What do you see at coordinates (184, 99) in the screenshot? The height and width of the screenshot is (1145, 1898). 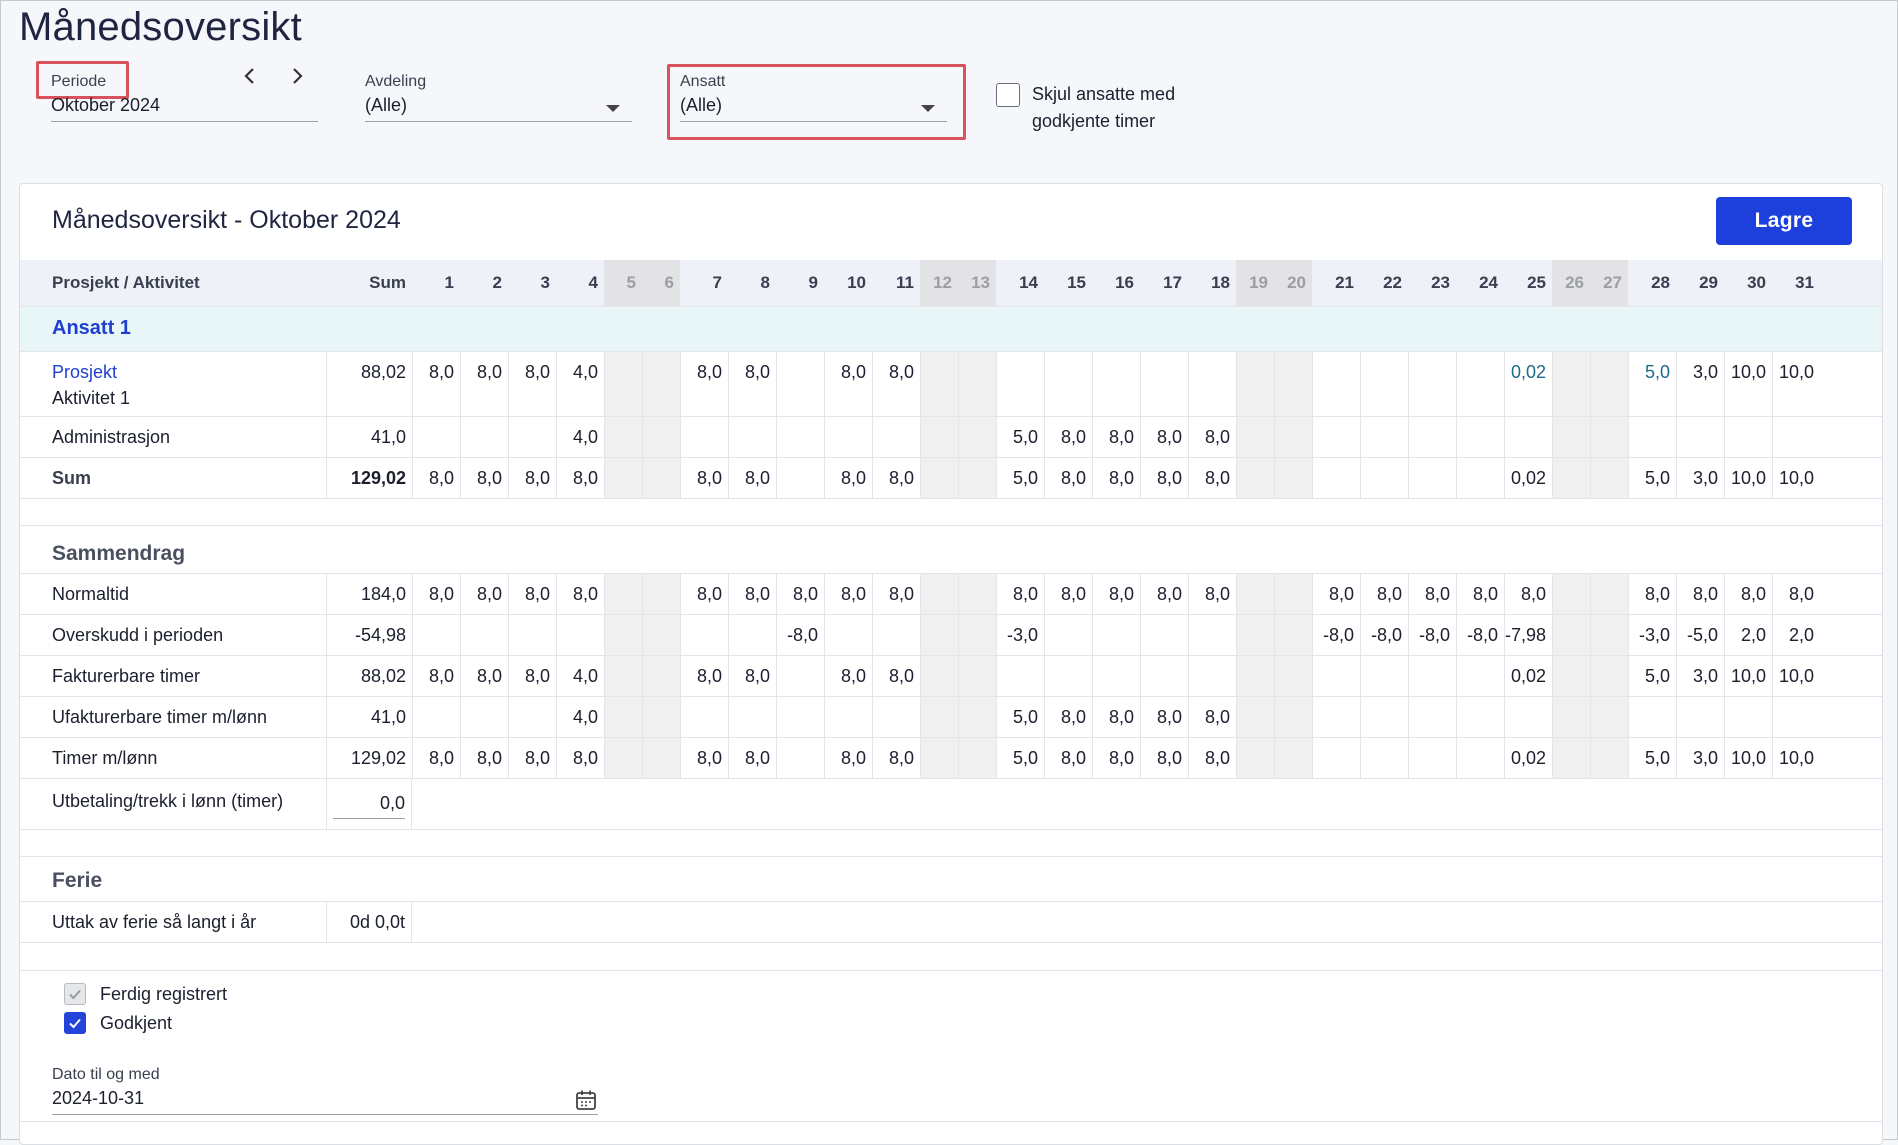 I see `periode-field: Periode Oktober 2024` at bounding box center [184, 99].